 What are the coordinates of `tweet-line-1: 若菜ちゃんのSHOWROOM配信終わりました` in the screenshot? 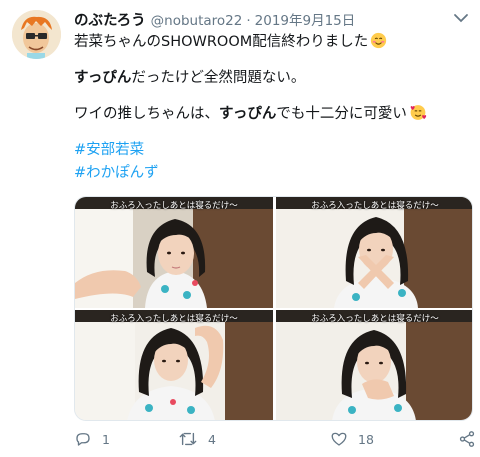 It's located at (272, 42).